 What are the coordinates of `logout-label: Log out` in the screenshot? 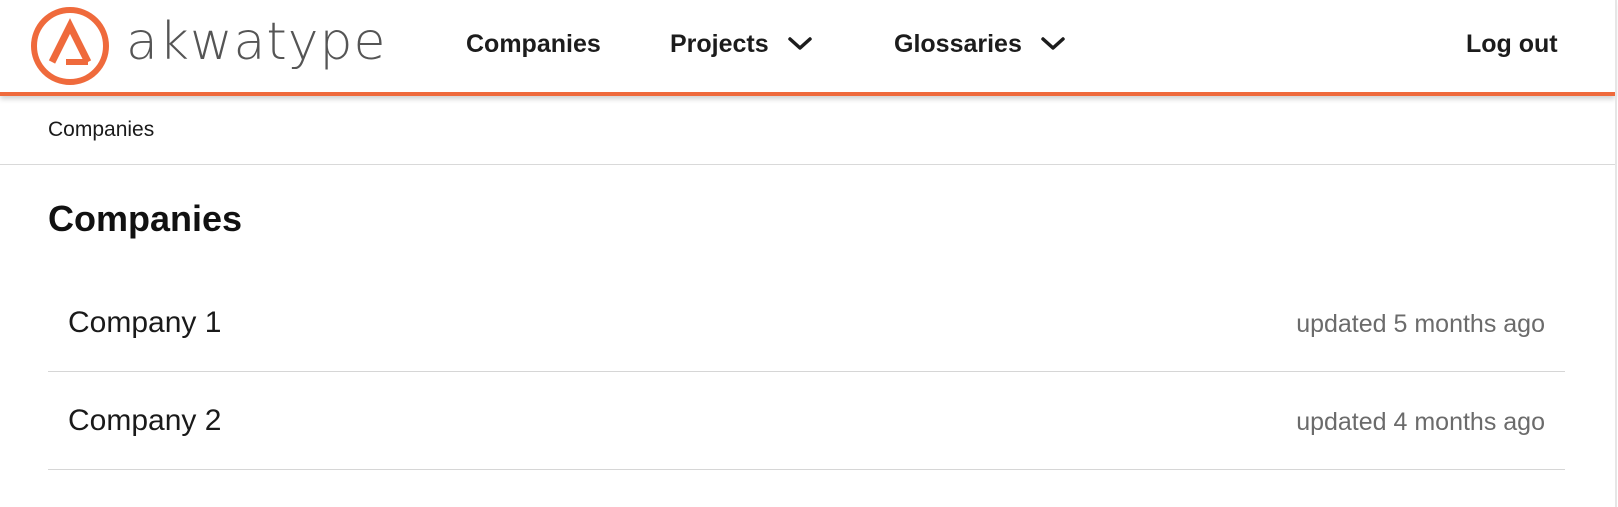 It's located at (1512, 43).